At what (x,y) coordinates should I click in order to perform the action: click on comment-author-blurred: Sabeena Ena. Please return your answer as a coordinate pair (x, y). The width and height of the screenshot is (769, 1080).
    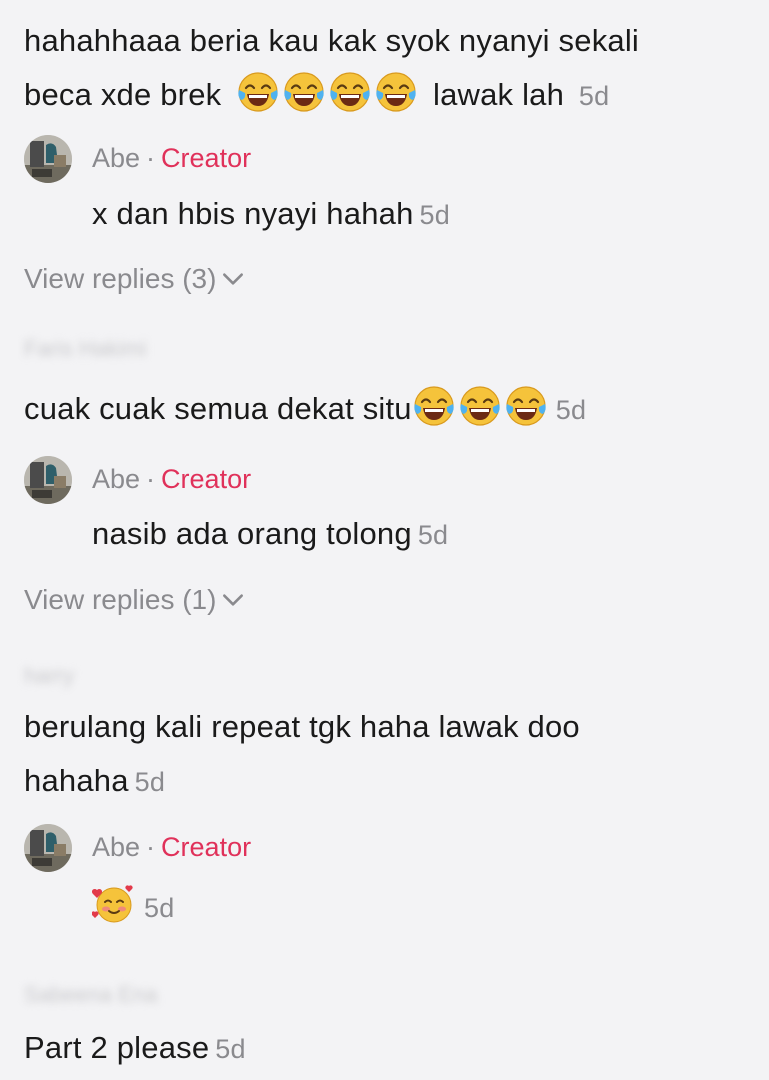
    Looking at the image, I should click on (90, 995).